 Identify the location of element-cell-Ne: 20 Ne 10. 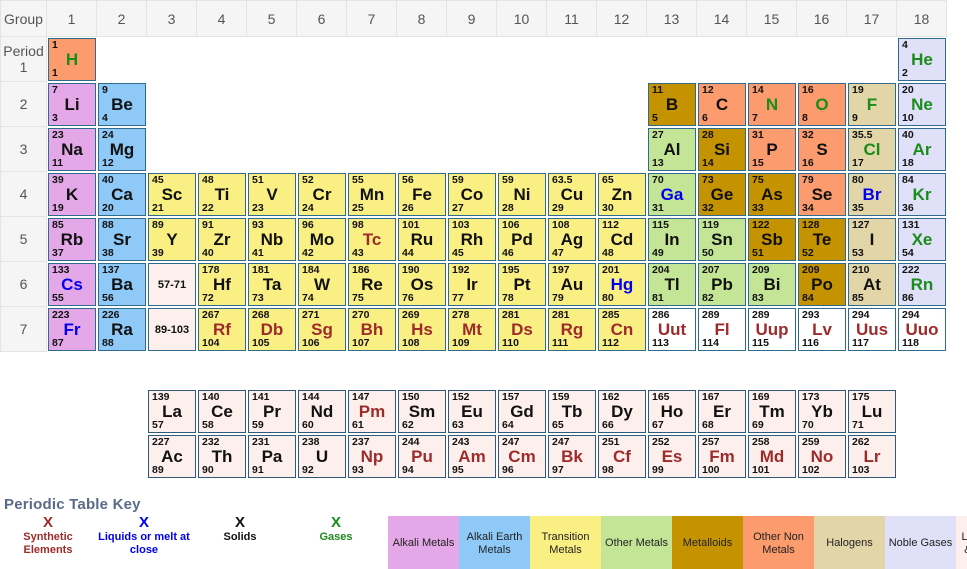
(922, 104).